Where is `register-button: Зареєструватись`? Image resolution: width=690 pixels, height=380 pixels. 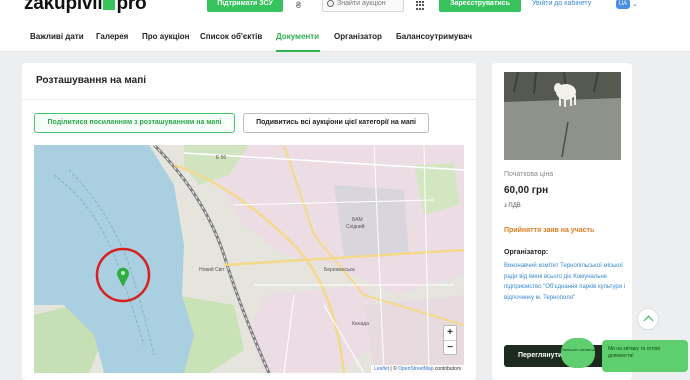 register-button: Зареєструватись is located at coordinates (480, 6).